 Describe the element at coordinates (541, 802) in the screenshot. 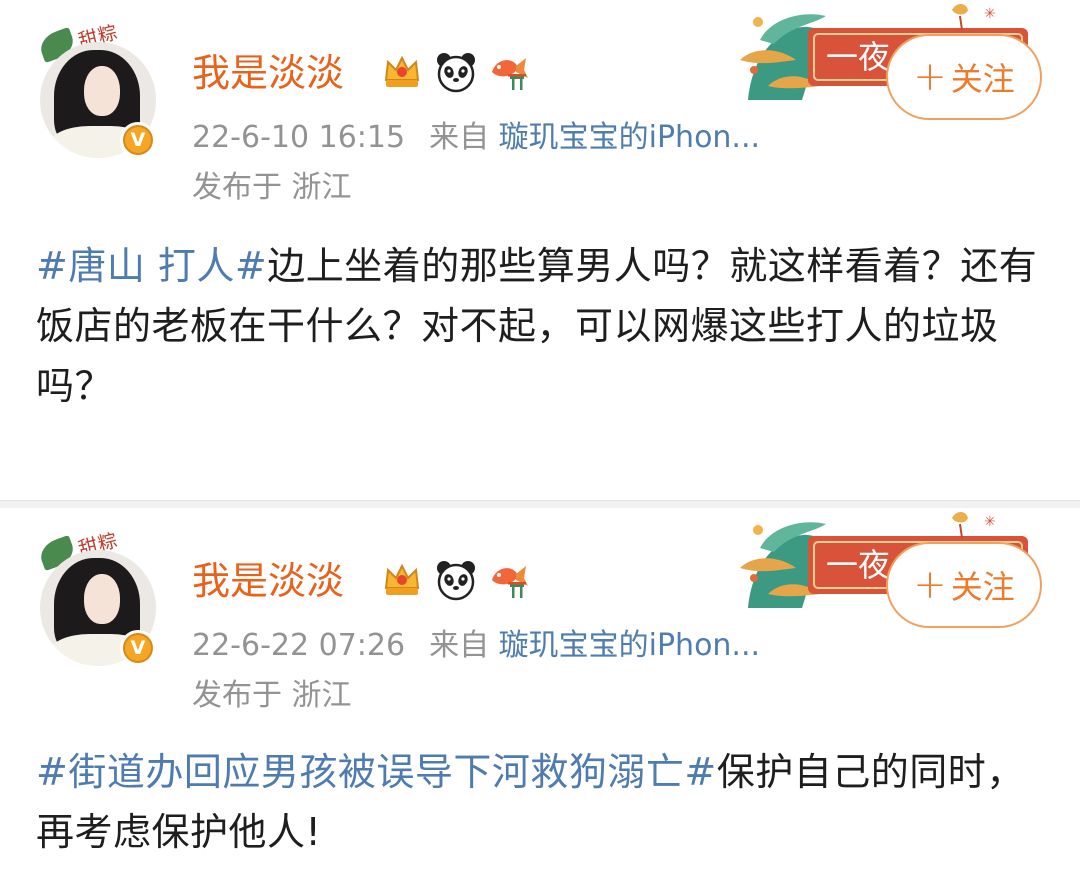

I see `post-content: #街道办回应男孩被误导下河救狗溺亡#保护自己的同时，再考虑保护他人!` at that location.